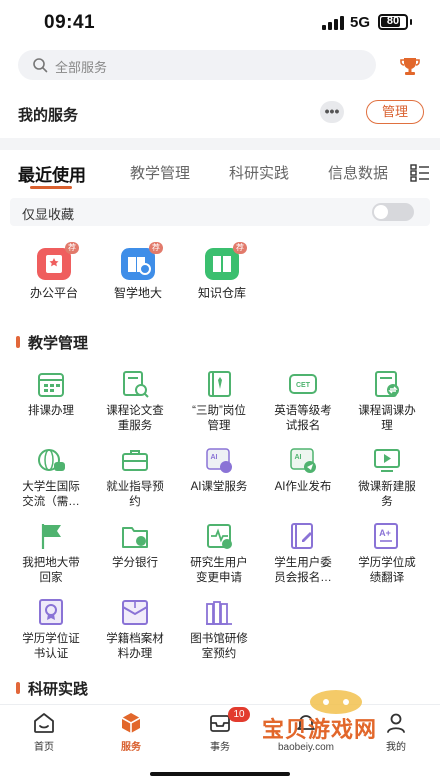 This screenshot has width=440, height=782. I want to click on more-button: •••, so click(332, 112).